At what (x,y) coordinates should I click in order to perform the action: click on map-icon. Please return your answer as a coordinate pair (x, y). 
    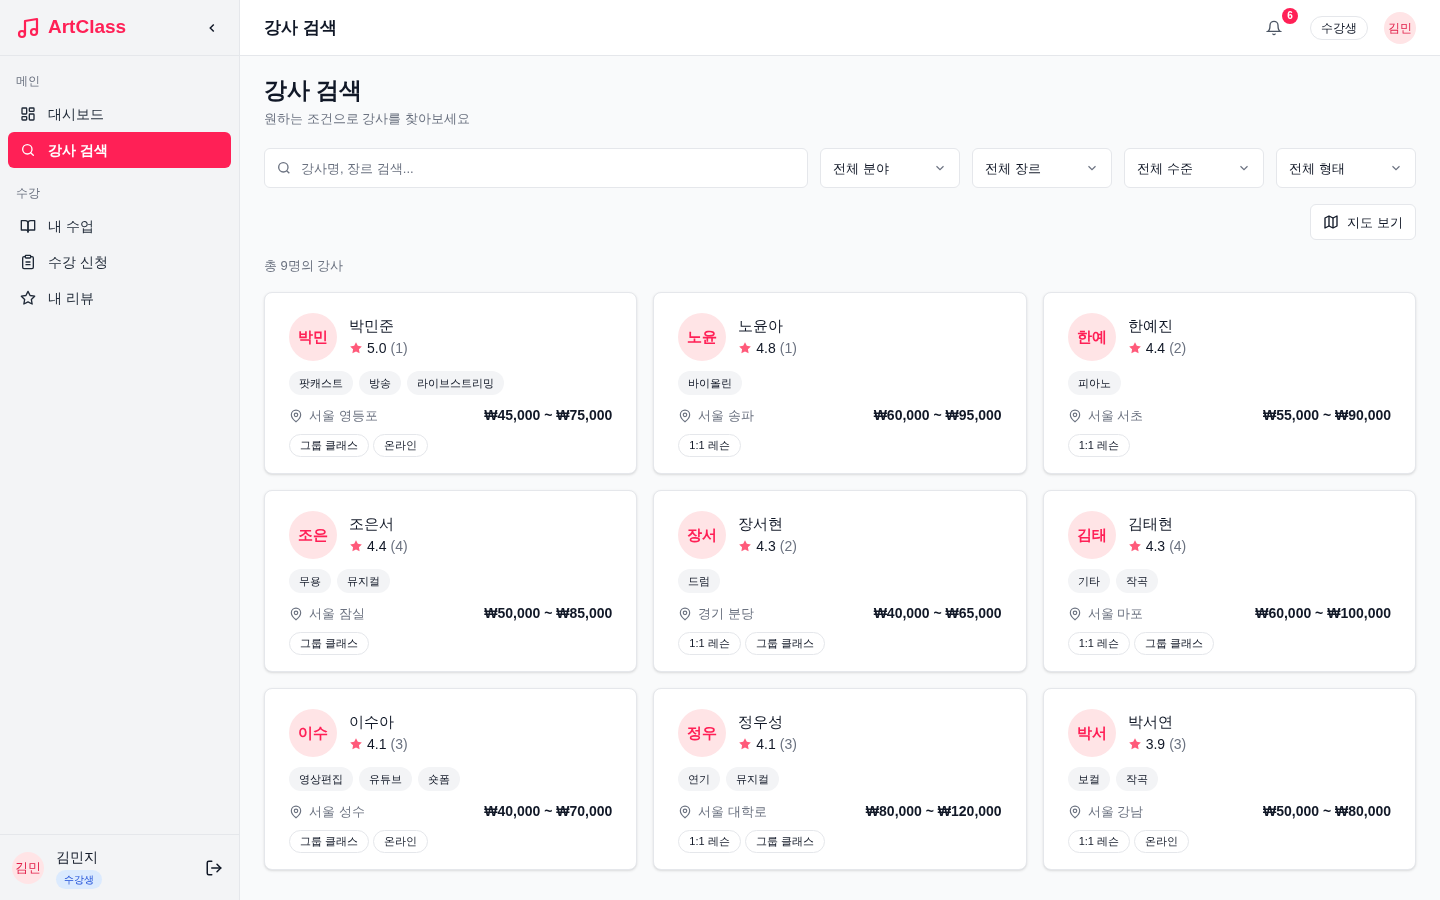
    Looking at the image, I should click on (1331, 222).